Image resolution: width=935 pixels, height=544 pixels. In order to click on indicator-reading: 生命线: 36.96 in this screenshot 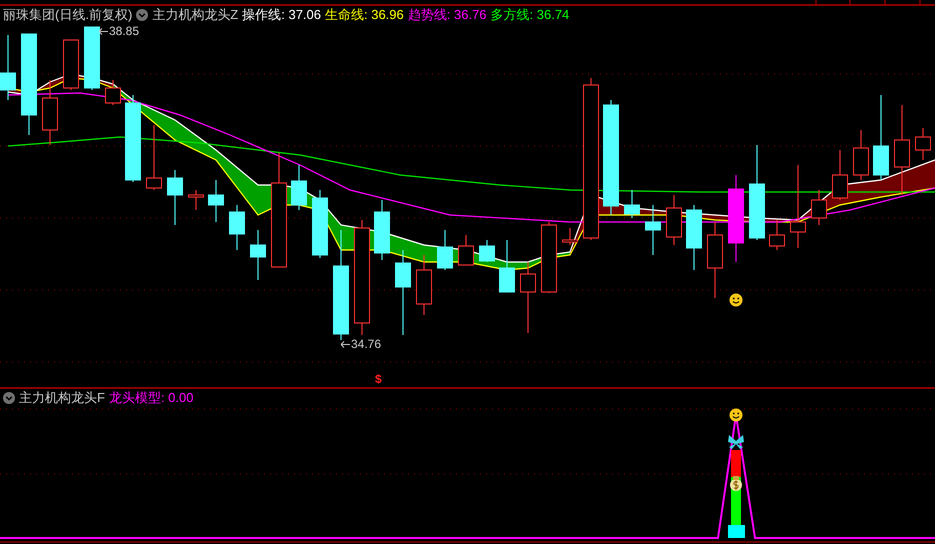, I will do `click(364, 15)`.